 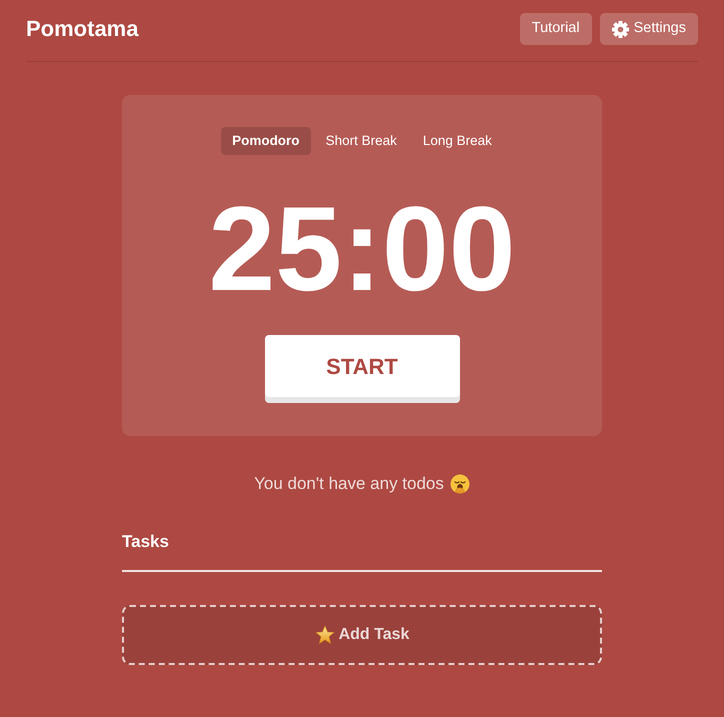 What do you see at coordinates (362, 366) in the screenshot?
I see `start-button: START` at bounding box center [362, 366].